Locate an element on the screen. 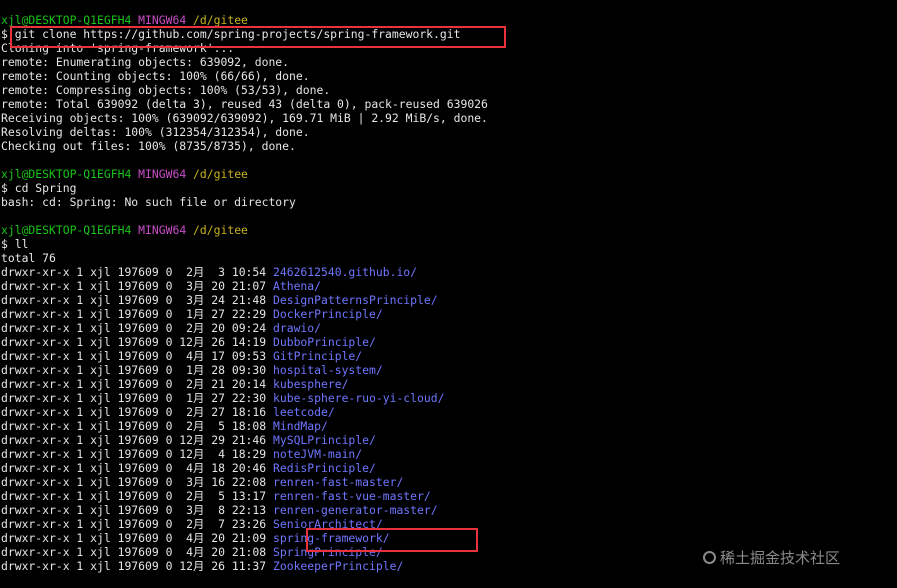 Image resolution: width=897 pixels, height=588 pixels. entry-meta: drwxr-xr-x 1 xjl 197609 0 3月 24 21:48 is located at coordinates (134, 300).